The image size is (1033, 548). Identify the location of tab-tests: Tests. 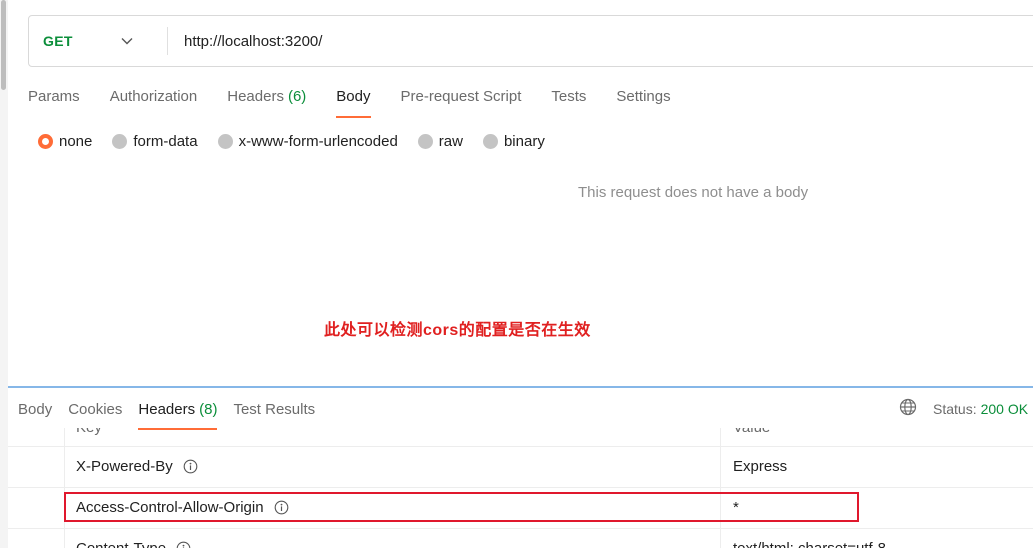
(568, 96).